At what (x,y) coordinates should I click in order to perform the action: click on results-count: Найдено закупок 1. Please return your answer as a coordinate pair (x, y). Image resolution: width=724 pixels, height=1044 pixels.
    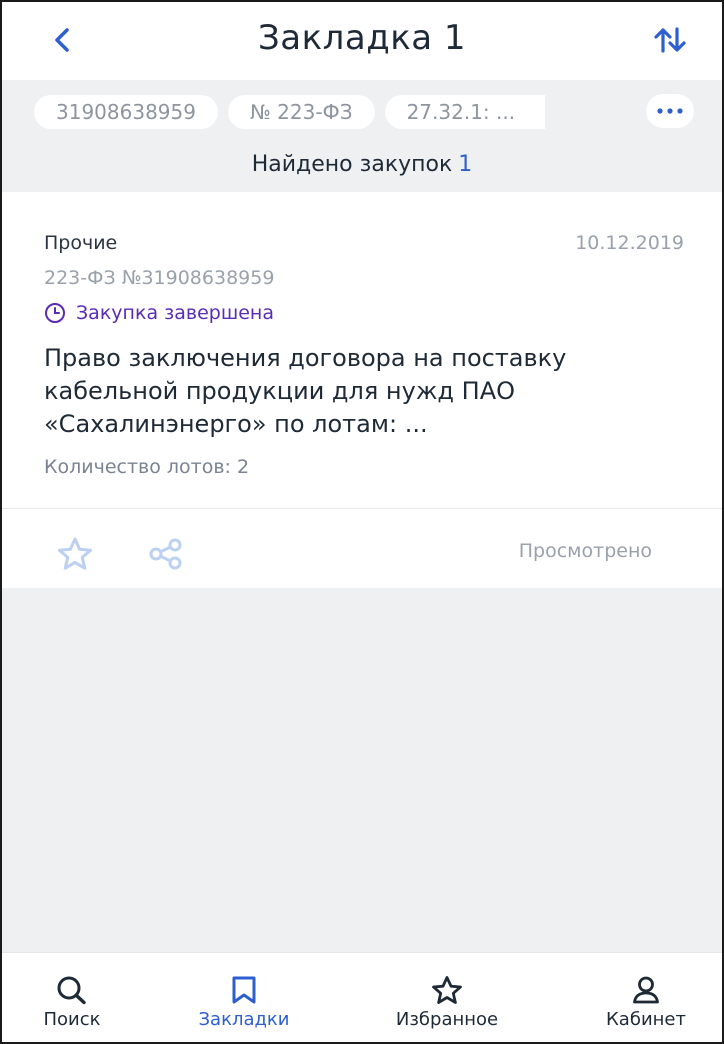
    Looking at the image, I should click on (362, 164).